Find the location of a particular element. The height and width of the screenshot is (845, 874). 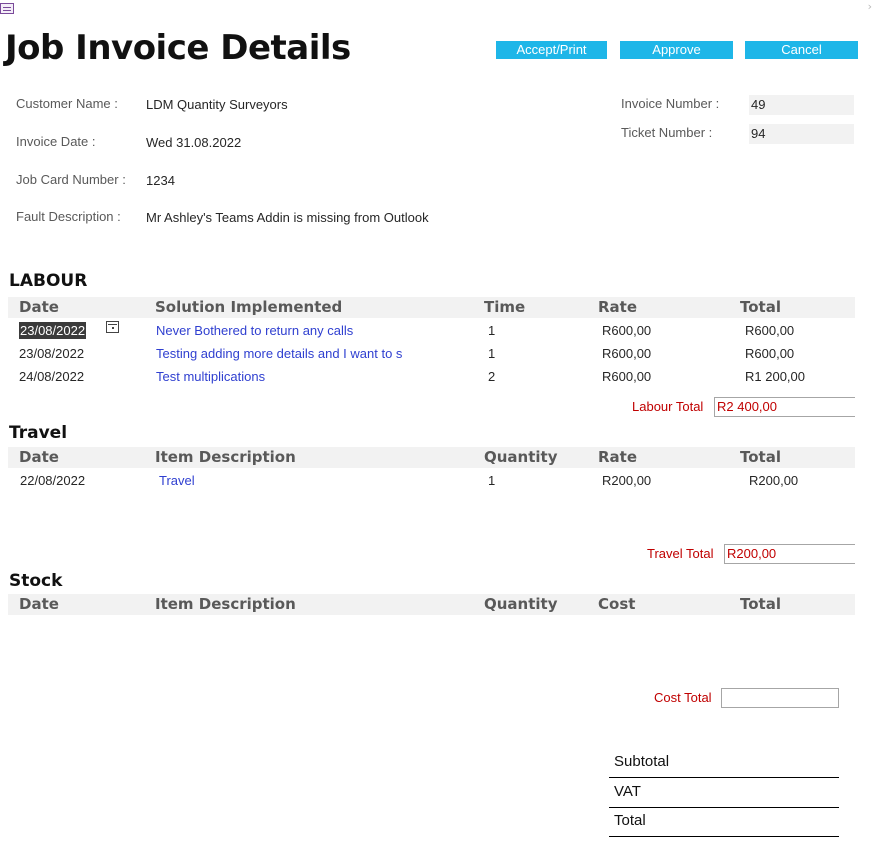

subtotal-row: Subtotal is located at coordinates (724, 763).